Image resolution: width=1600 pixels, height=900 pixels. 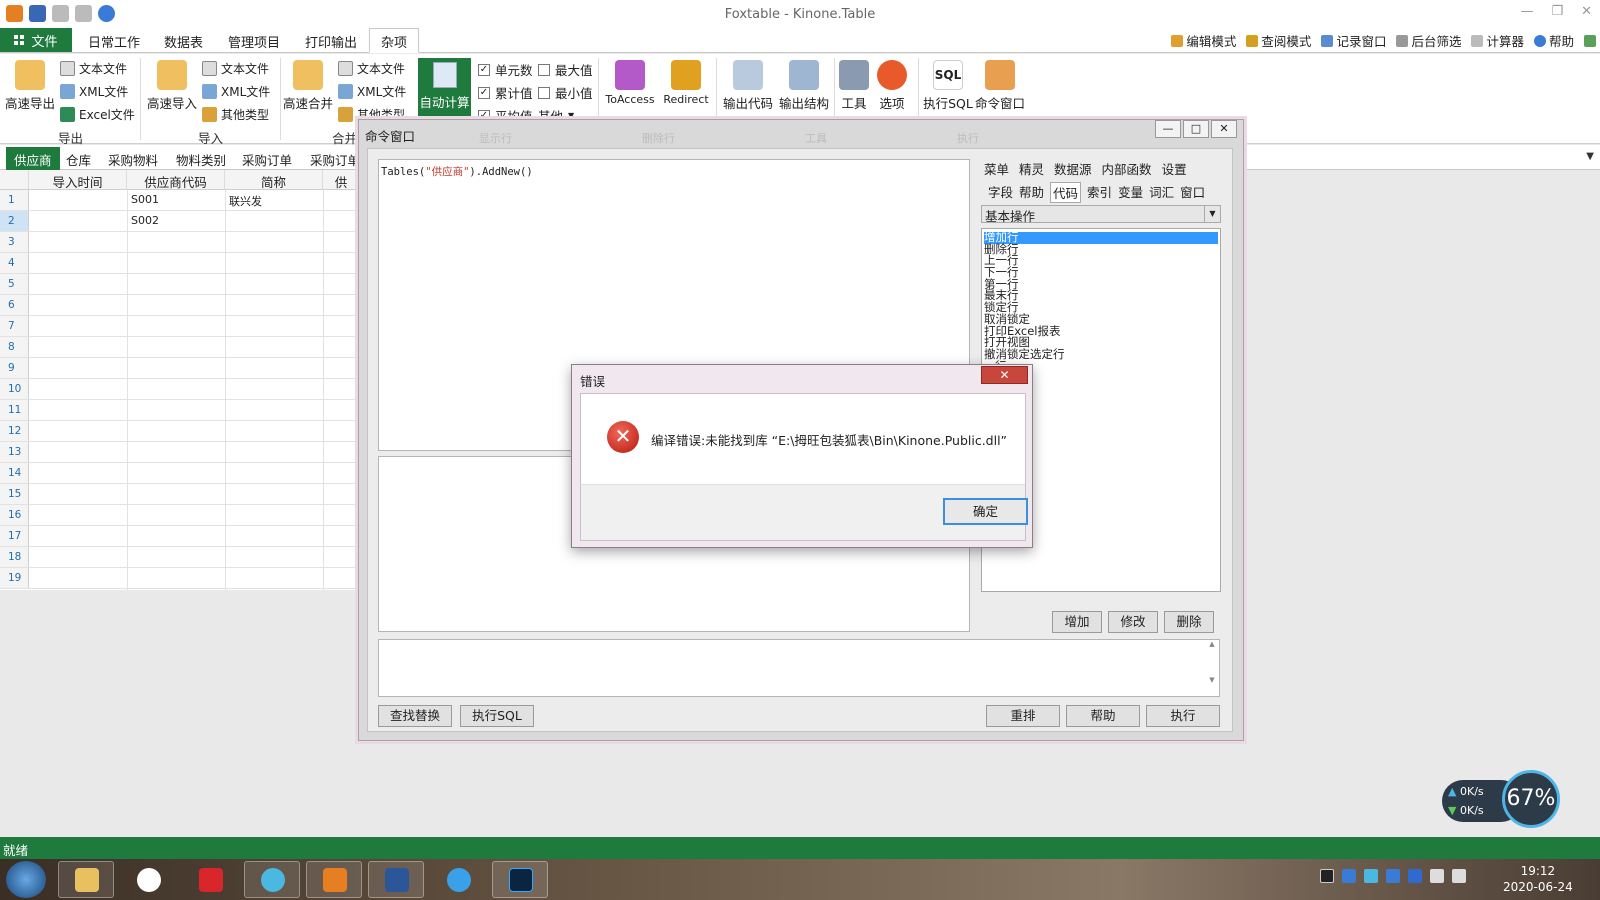 I want to click on calculator-button: 计算器, so click(x=1497, y=40).